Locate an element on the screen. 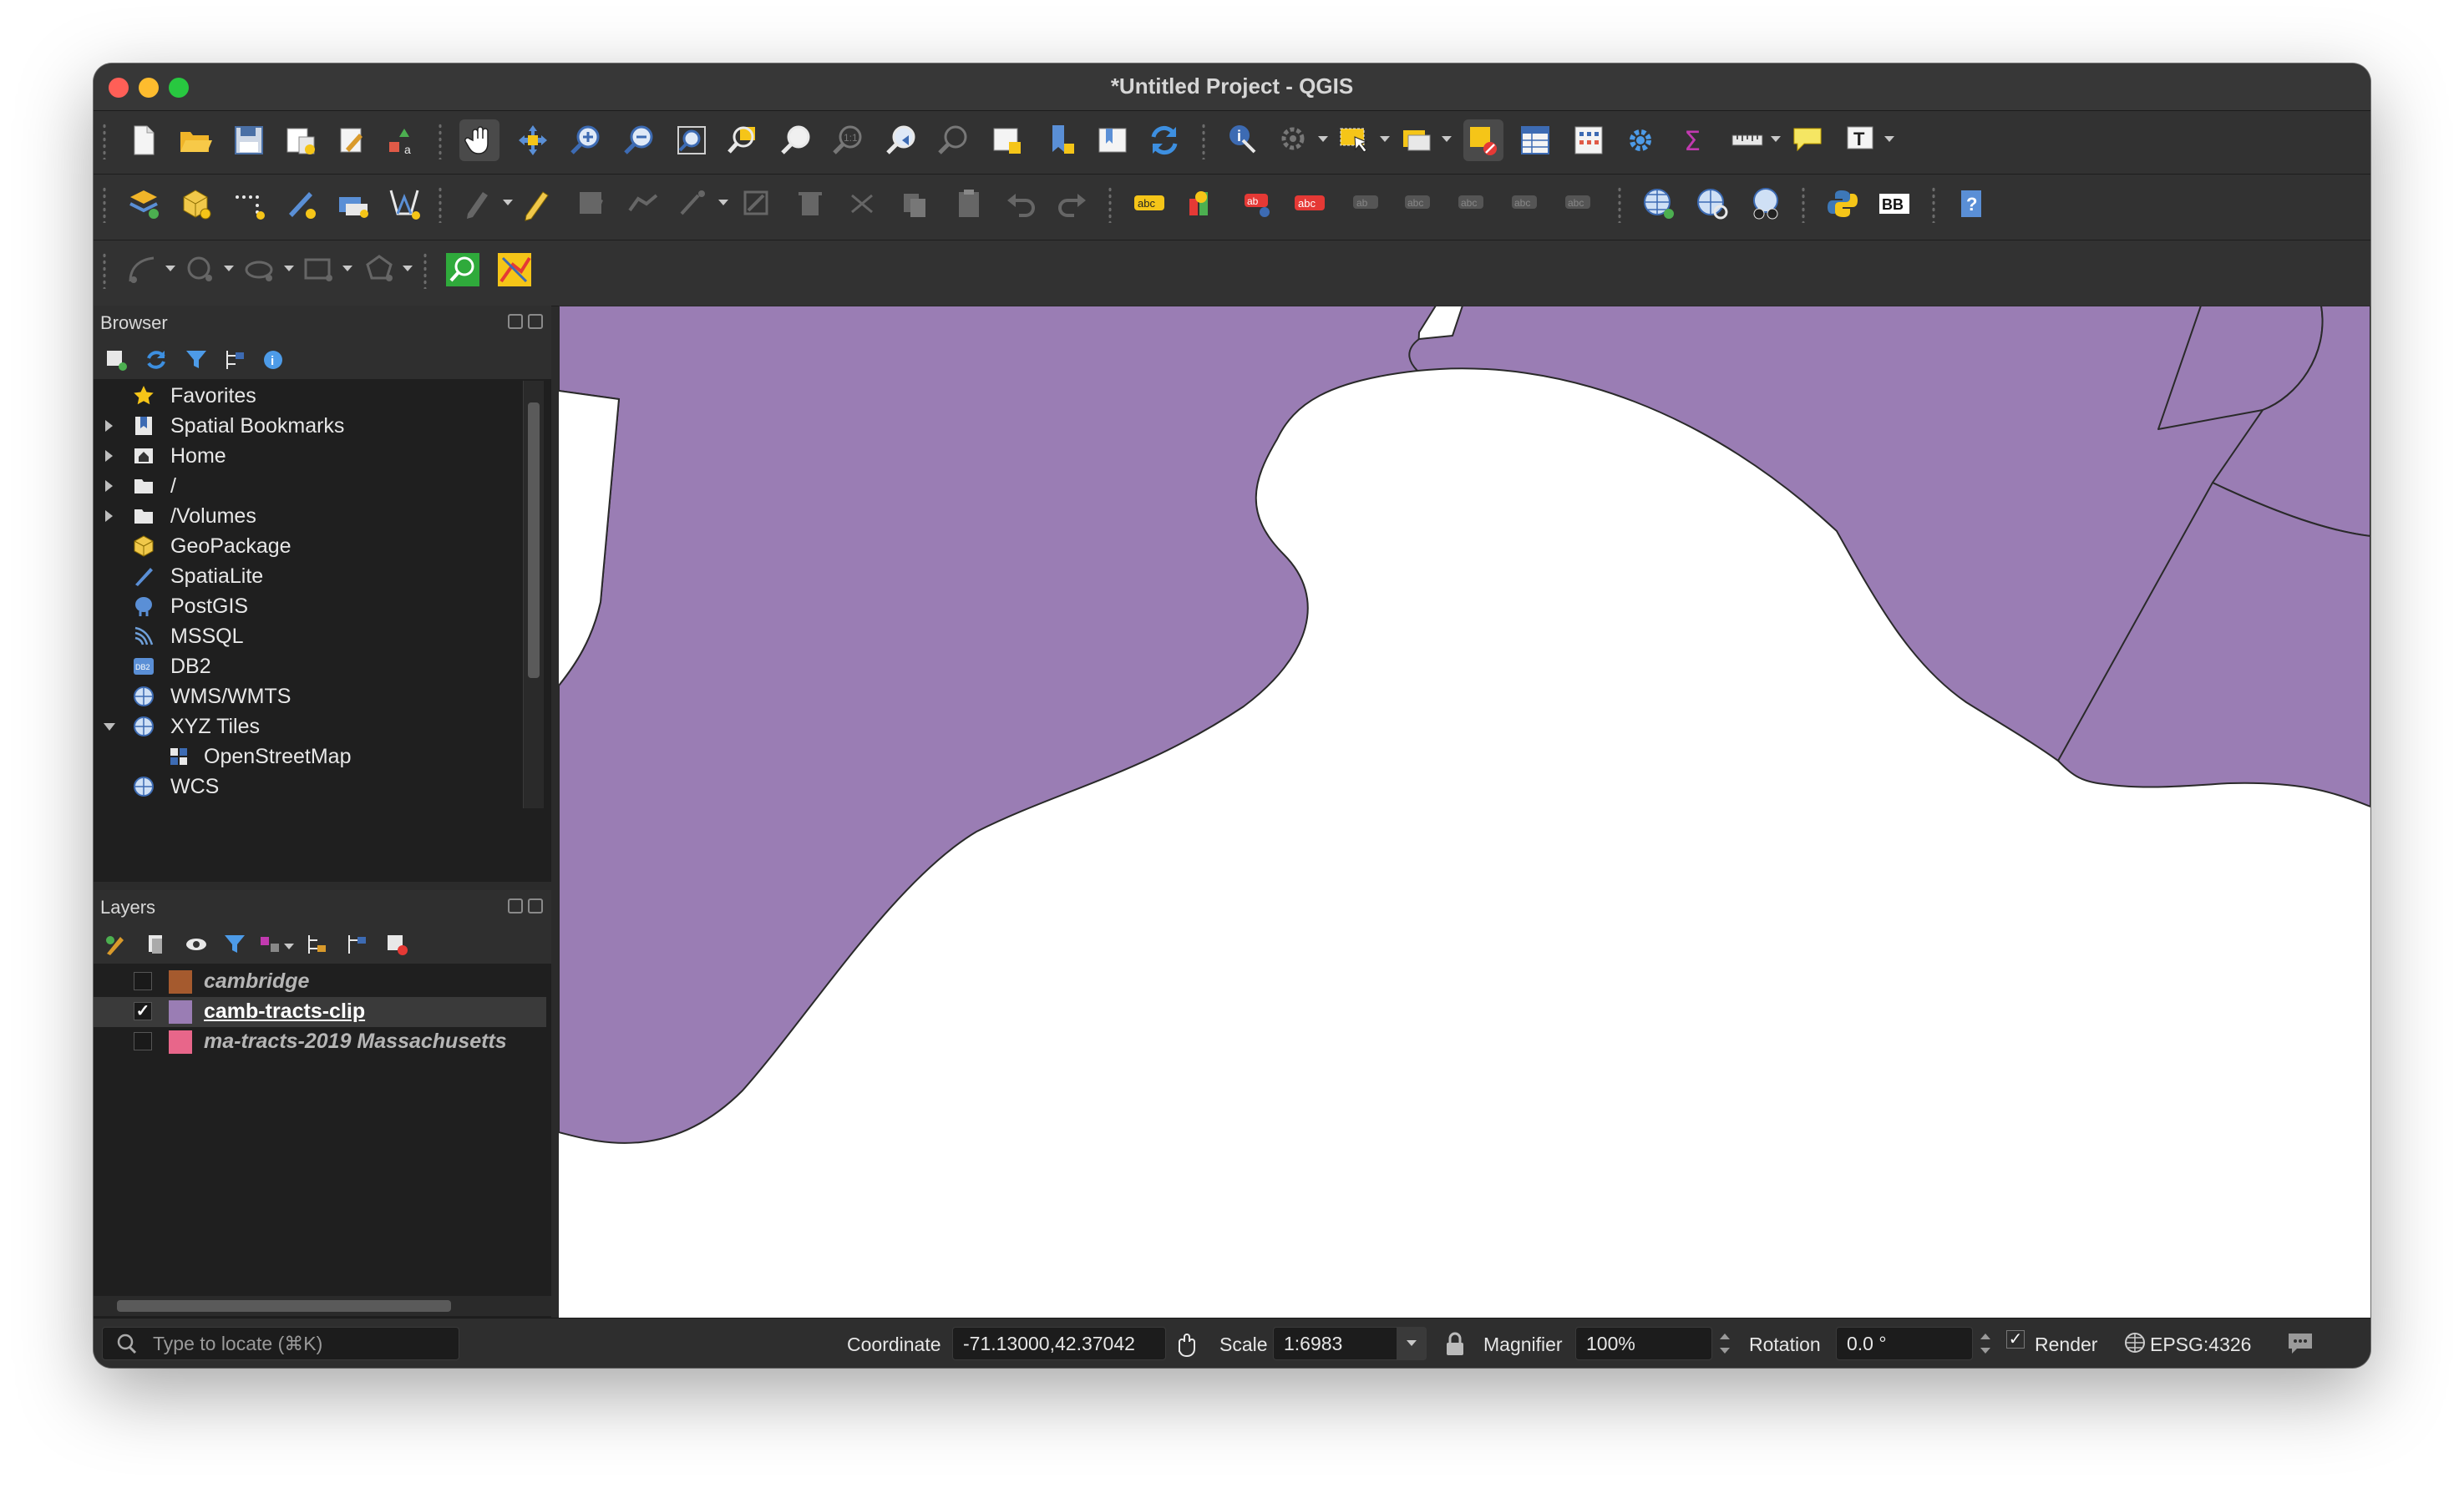 Image resolution: width=2464 pixels, height=1493 pixels. scrollbar-thumb is located at coordinates (534, 540).